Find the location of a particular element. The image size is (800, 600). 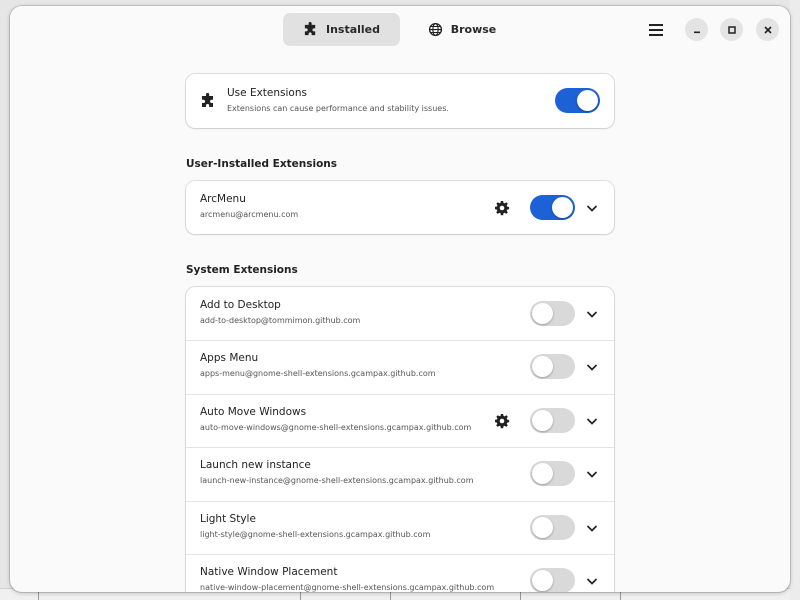

extension-name: Native Window Placement is located at coordinates (269, 572).